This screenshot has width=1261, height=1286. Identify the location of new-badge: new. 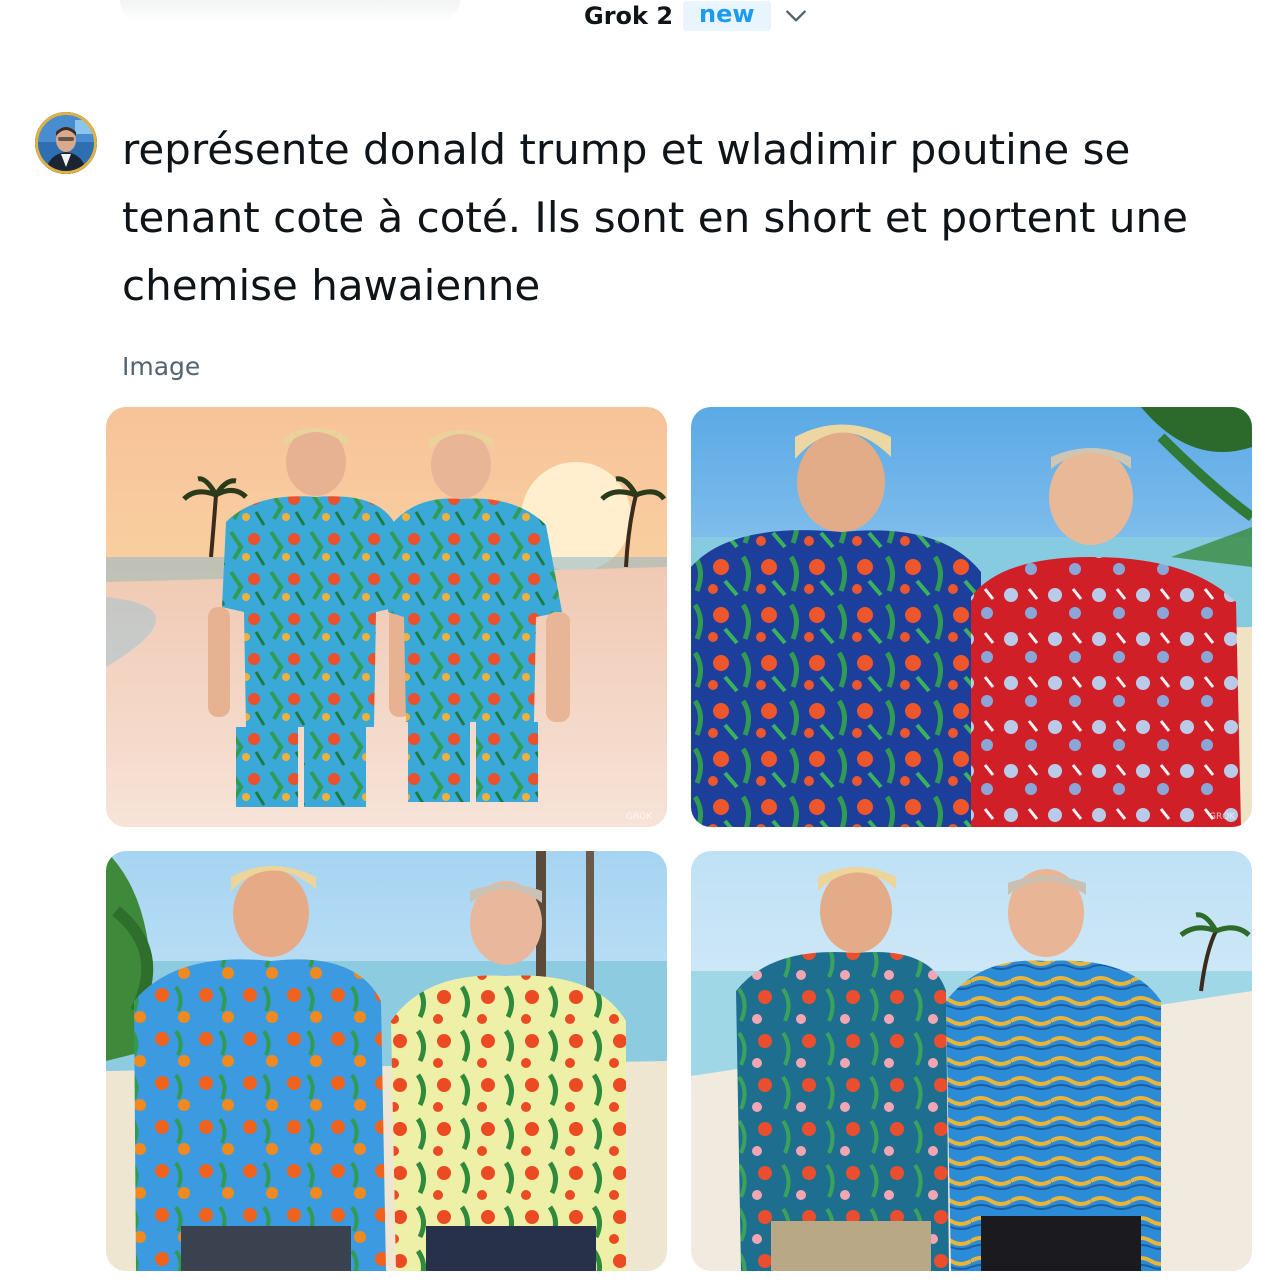
(727, 16).